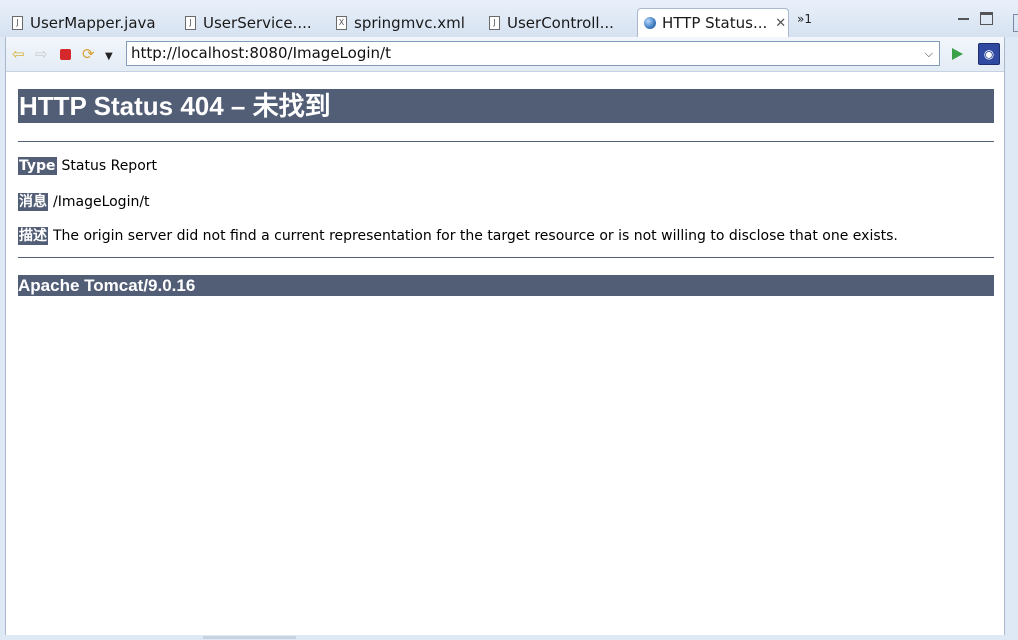 The height and width of the screenshot is (640, 1018). Describe the element at coordinates (341, 23) in the screenshot. I see `xml-file-icon: X` at that location.